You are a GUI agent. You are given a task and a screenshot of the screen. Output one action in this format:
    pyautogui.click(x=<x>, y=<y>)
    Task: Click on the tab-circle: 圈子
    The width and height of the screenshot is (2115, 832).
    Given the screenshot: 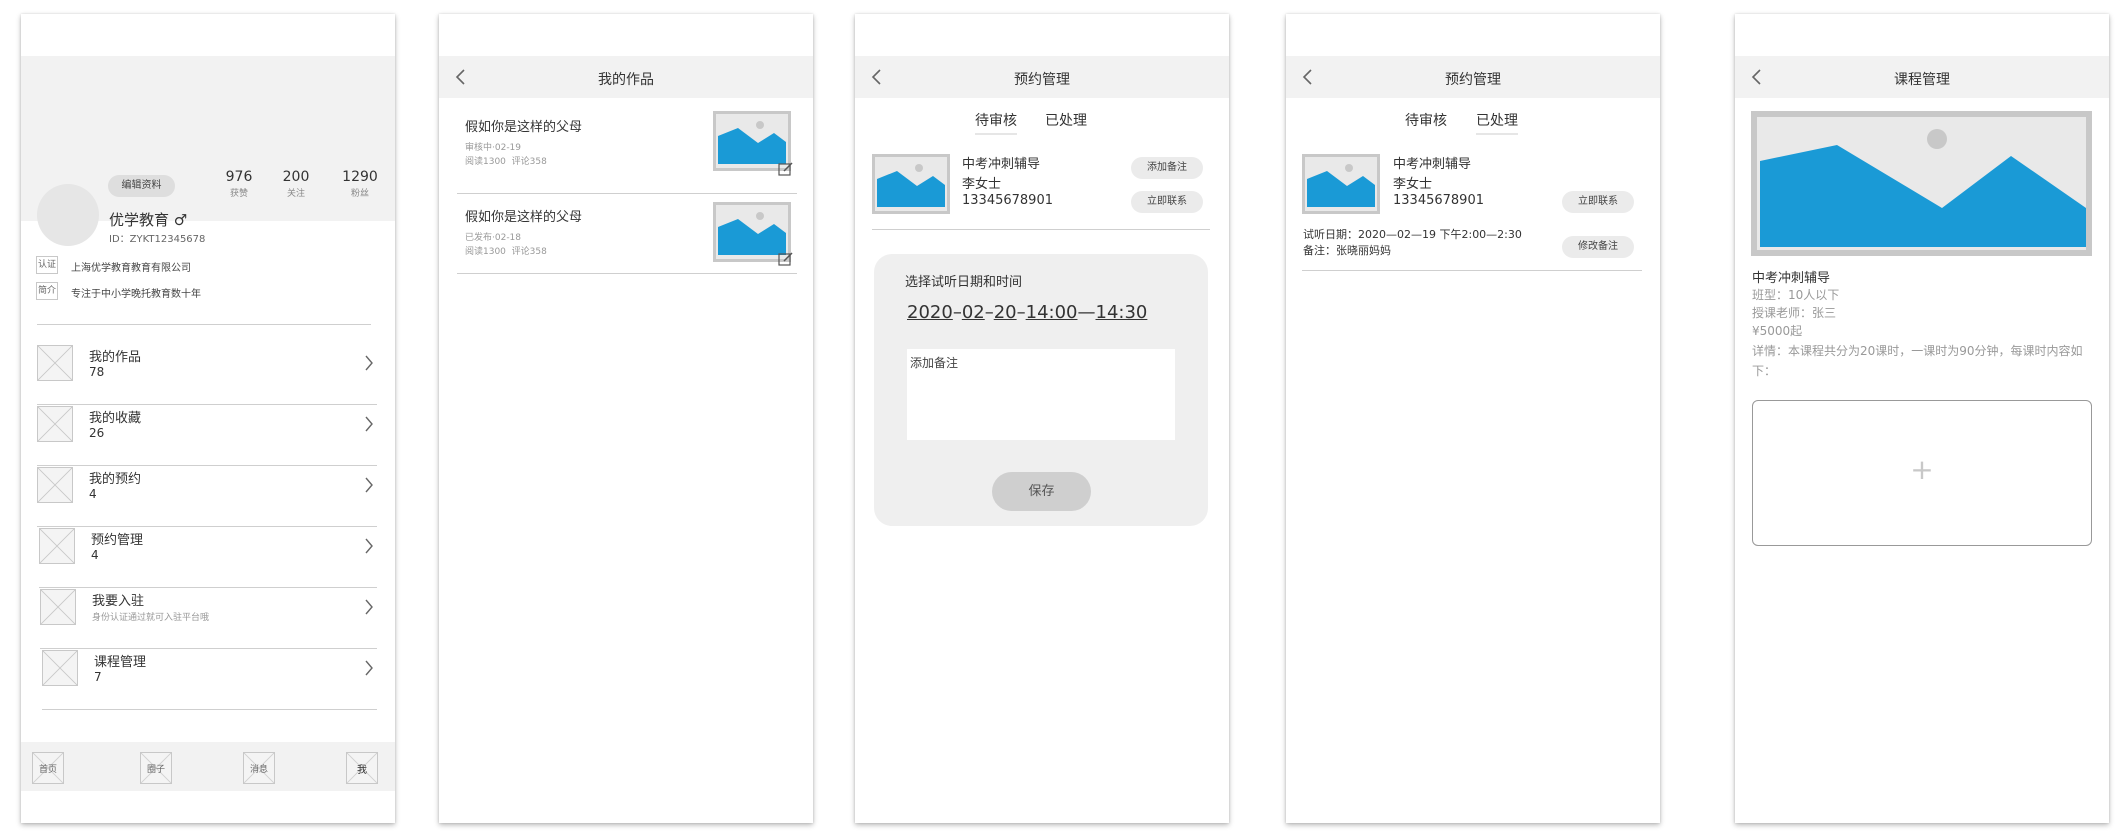 What is the action you would take?
    pyautogui.click(x=156, y=768)
    